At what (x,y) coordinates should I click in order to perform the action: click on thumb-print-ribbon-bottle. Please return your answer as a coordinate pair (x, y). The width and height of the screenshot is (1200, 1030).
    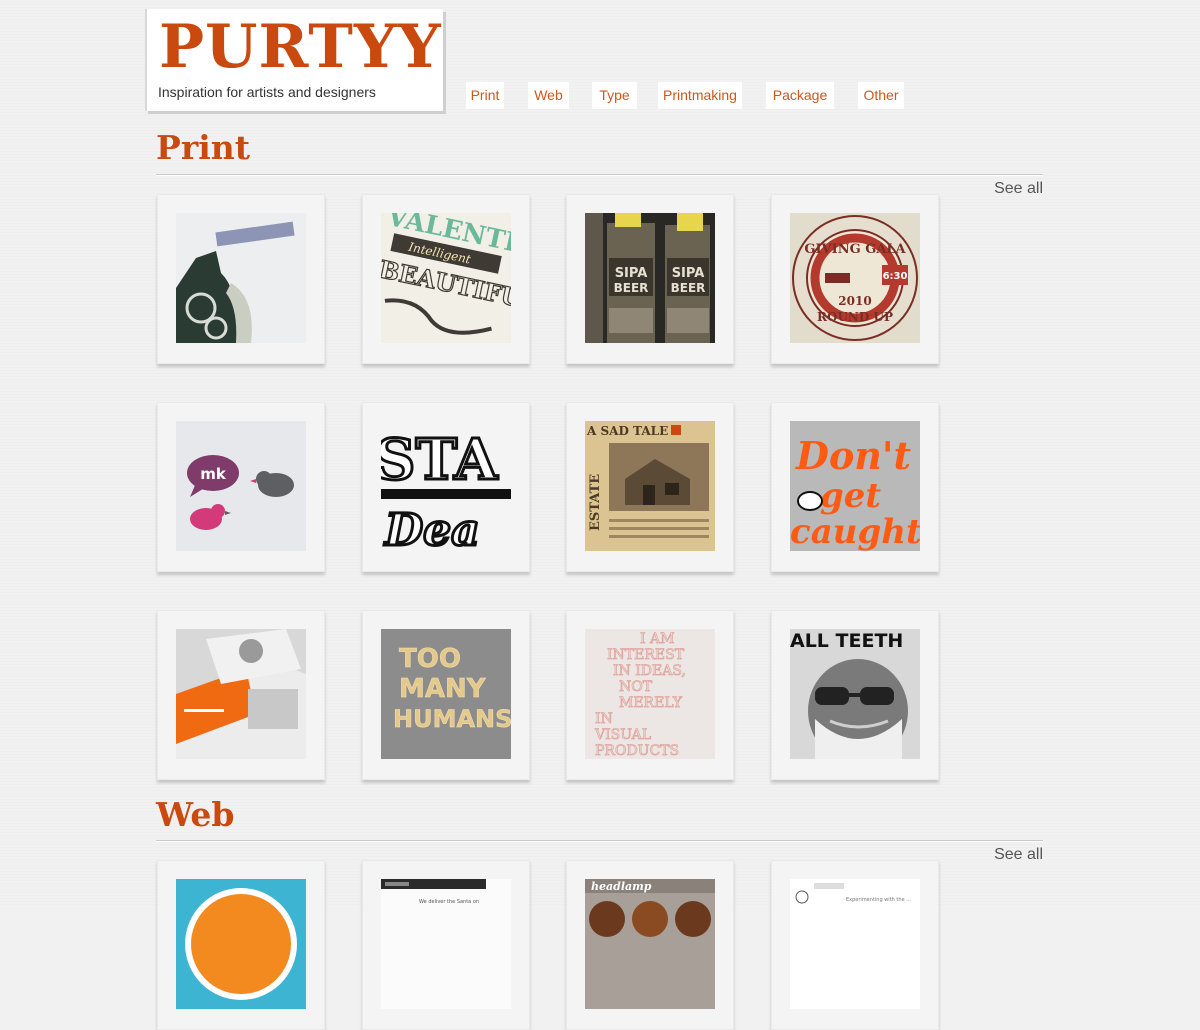
    Looking at the image, I should click on (241, 278).